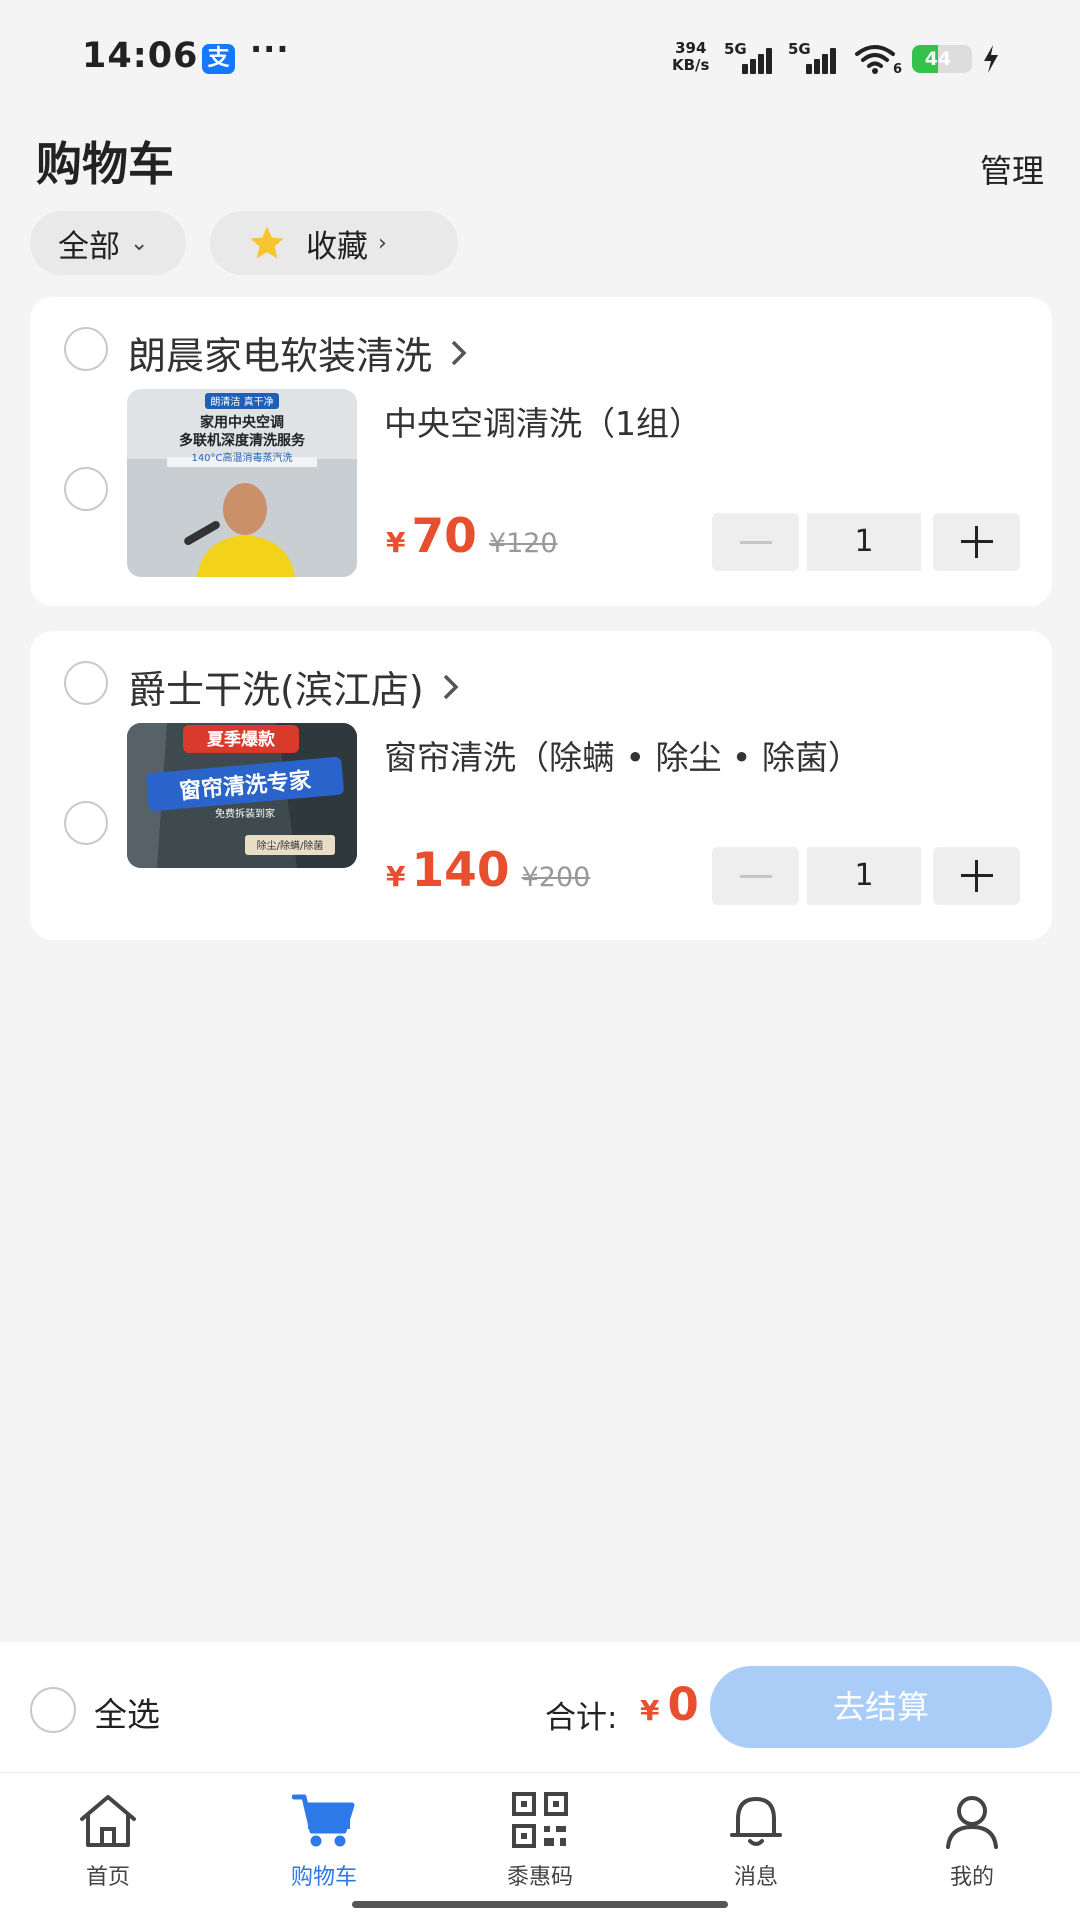 This screenshot has height=1921, width=1080. I want to click on product-image: 夏季爆款 窗帘清洗专家 免费拆装到家 除尘/除螨/除菌, so click(242, 795).